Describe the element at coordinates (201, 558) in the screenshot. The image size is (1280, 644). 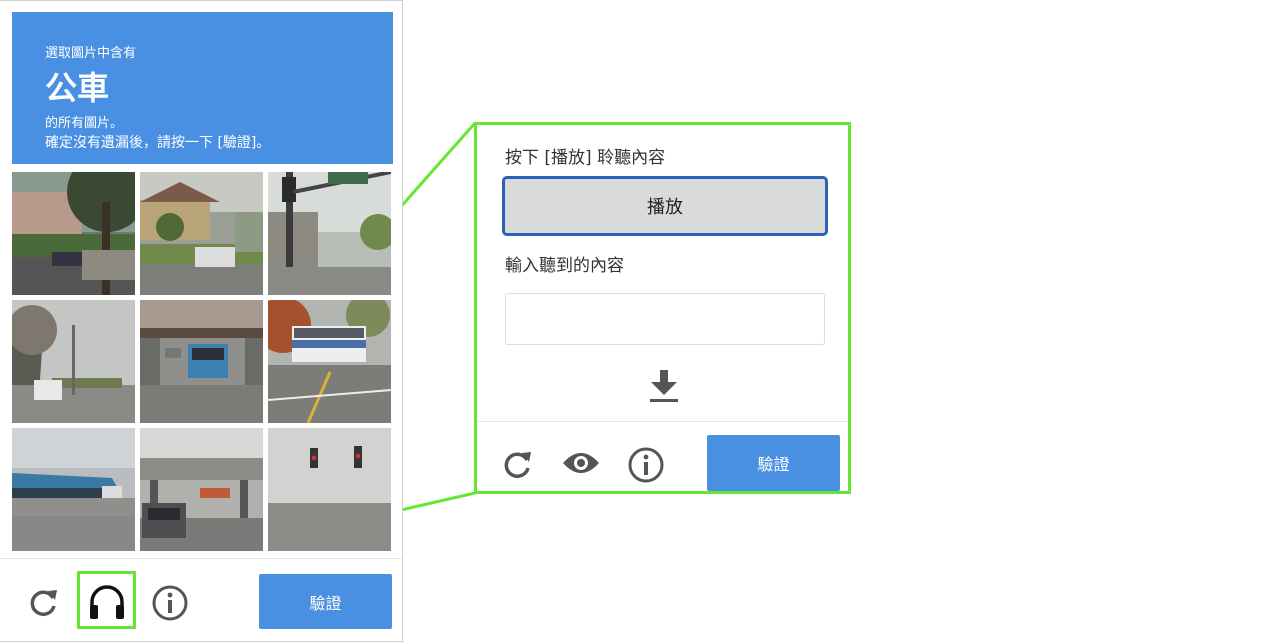
I see `captcha-footer-divider` at that location.